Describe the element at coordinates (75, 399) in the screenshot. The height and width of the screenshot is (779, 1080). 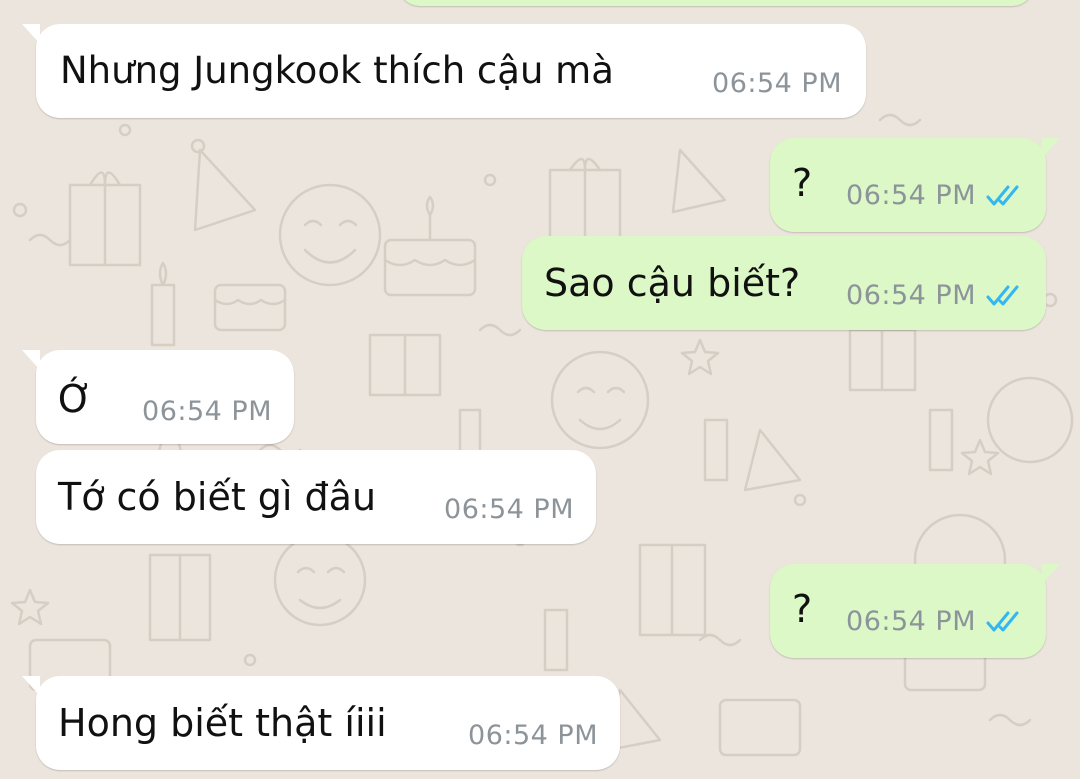
I see `message-text: Ớ` at that location.